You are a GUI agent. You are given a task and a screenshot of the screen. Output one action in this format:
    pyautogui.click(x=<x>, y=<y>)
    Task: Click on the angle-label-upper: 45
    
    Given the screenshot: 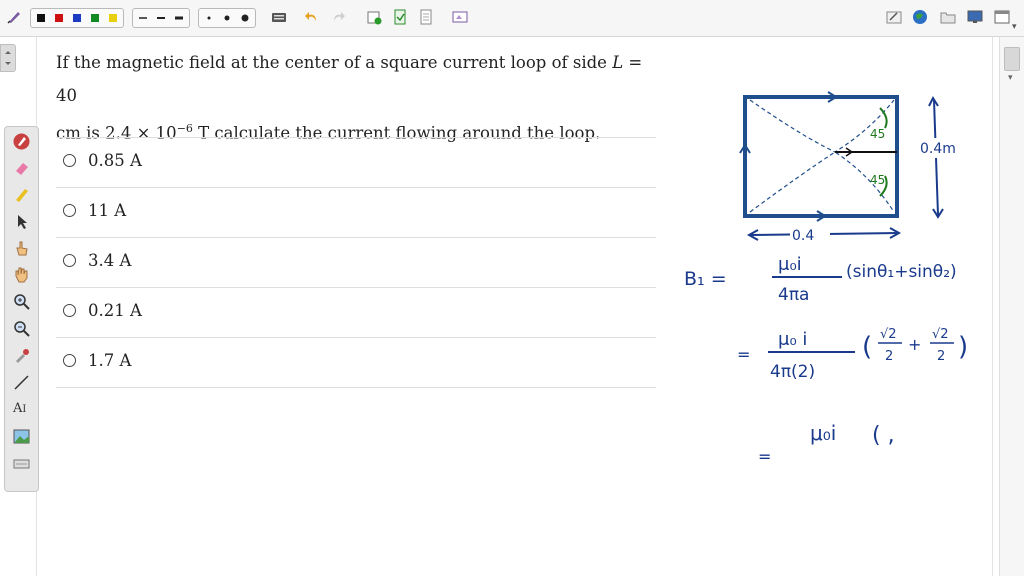 What is the action you would take?
    pyautogui.click(x=877, y=134)
    